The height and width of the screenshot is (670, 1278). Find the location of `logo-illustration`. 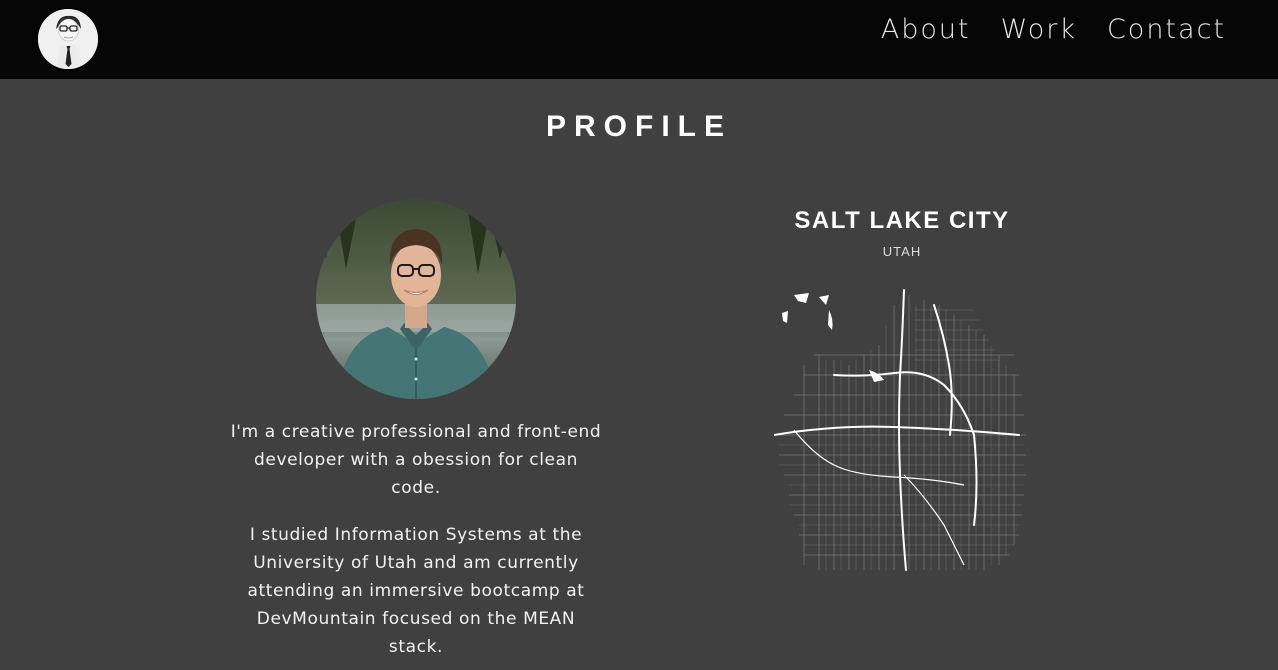

logo-illustration is located at coordinates (68, 39).